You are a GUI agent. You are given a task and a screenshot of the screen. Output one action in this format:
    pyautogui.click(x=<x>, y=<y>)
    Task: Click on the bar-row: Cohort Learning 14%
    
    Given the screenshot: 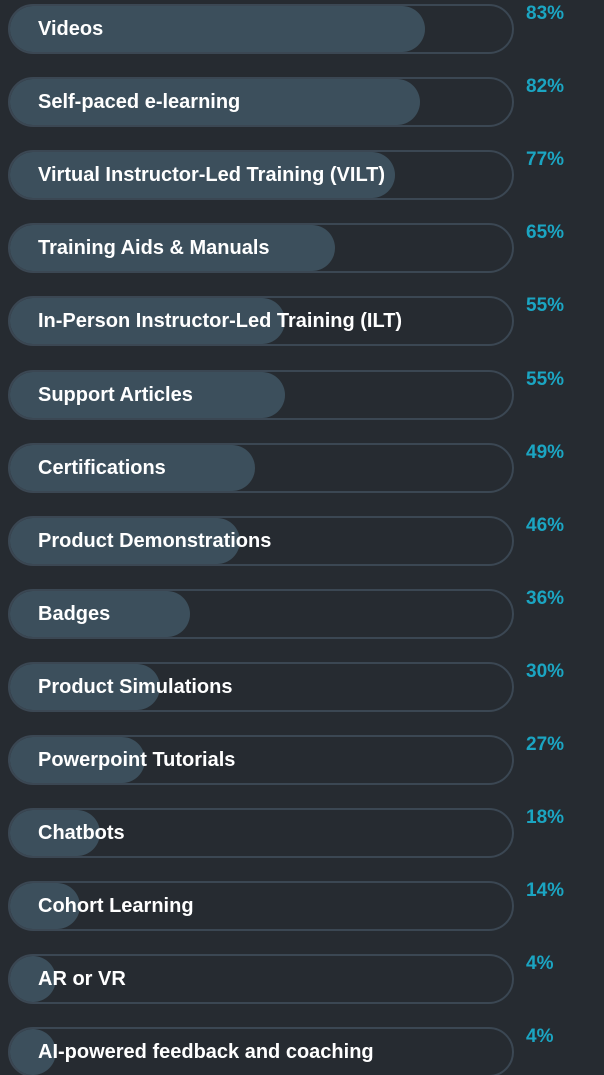 What is the action you would take?
    pyautogui.click(x=306, y=906)
    